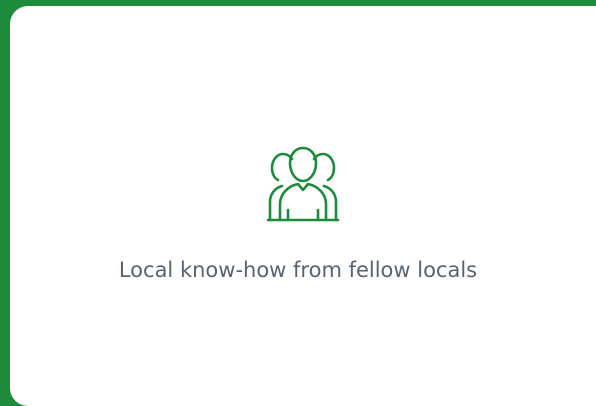  I want to click on people-group-icon, so click(303, 182).